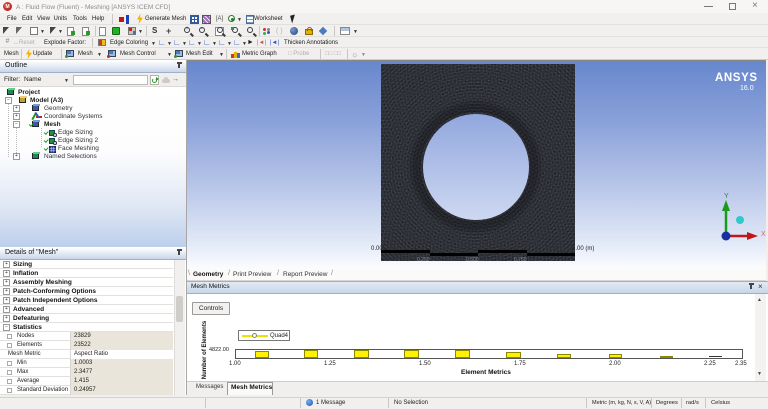 This screenshot has width=768, height=409. What do you see at coordinates (726, 196) in the screenshot?
I see `svg-text: Y` at bounding box center [726, 196].